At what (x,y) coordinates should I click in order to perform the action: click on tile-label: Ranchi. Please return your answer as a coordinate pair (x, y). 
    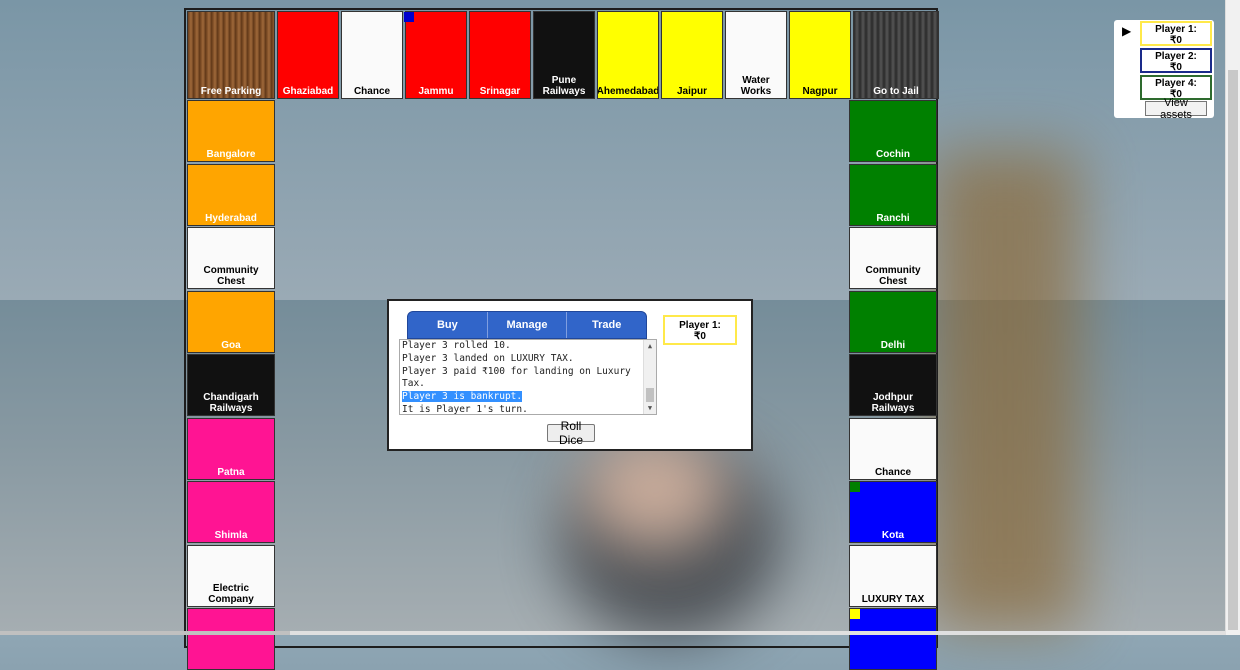
    Looking at the image, I should click on (893, 218).